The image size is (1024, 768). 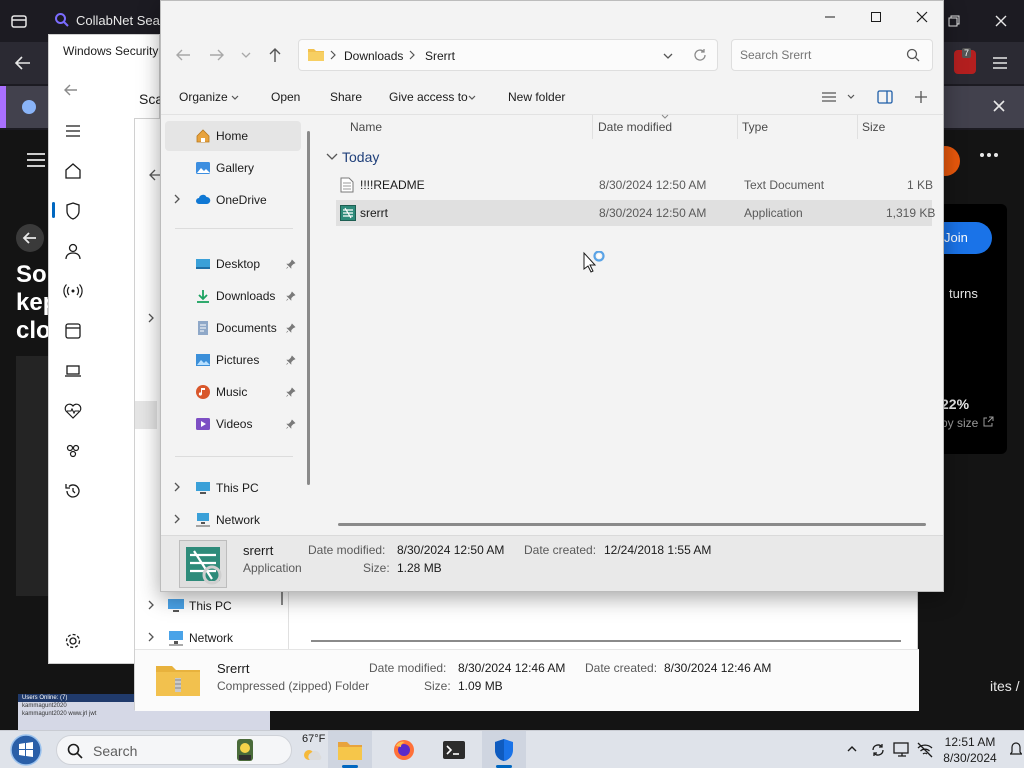 I want to click on preview-pane-icon, so click(x=885, y=97).